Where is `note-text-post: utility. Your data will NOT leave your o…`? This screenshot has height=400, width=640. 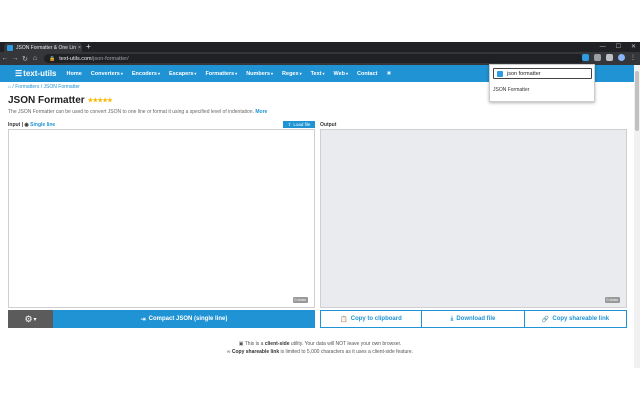
note-text-post: utility. Your data will NOT leave your o… is located at coordinates (346, 344).